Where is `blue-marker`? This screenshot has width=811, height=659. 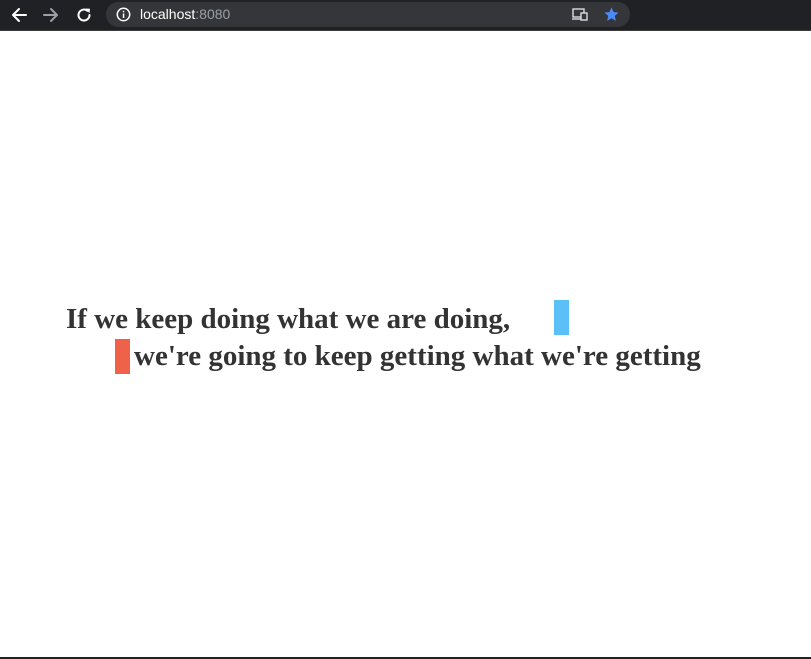 blue-marker is located at coordinates (561, 317).